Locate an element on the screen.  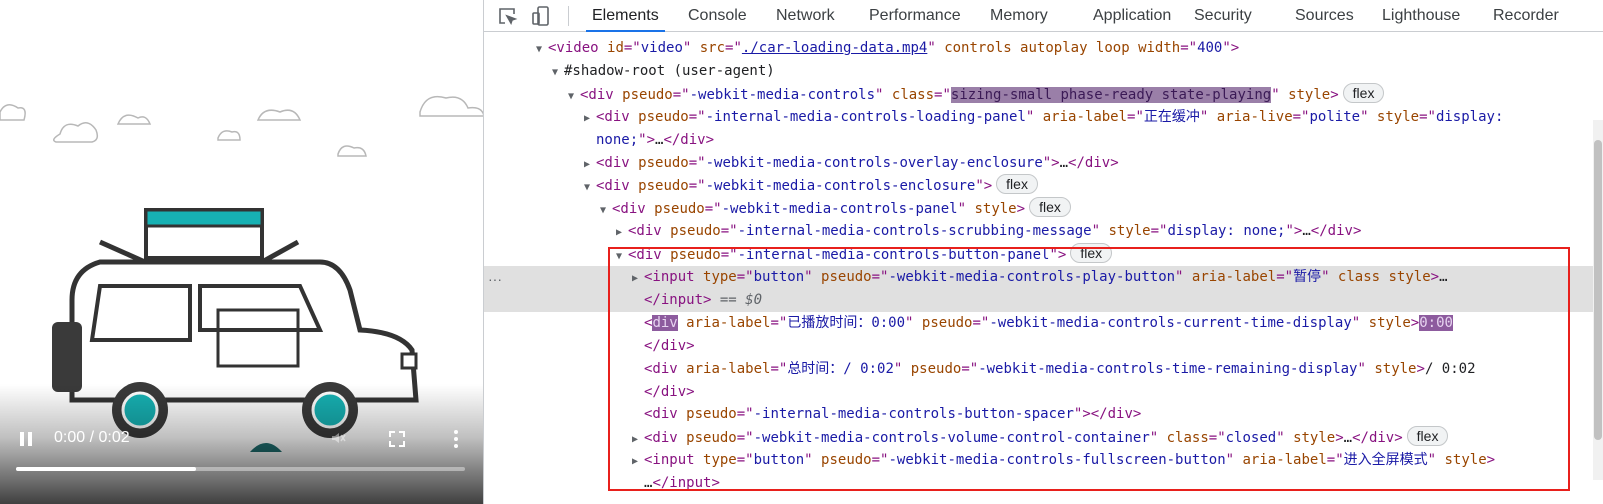
code-token: display: is located at coordinates (1469, 116).